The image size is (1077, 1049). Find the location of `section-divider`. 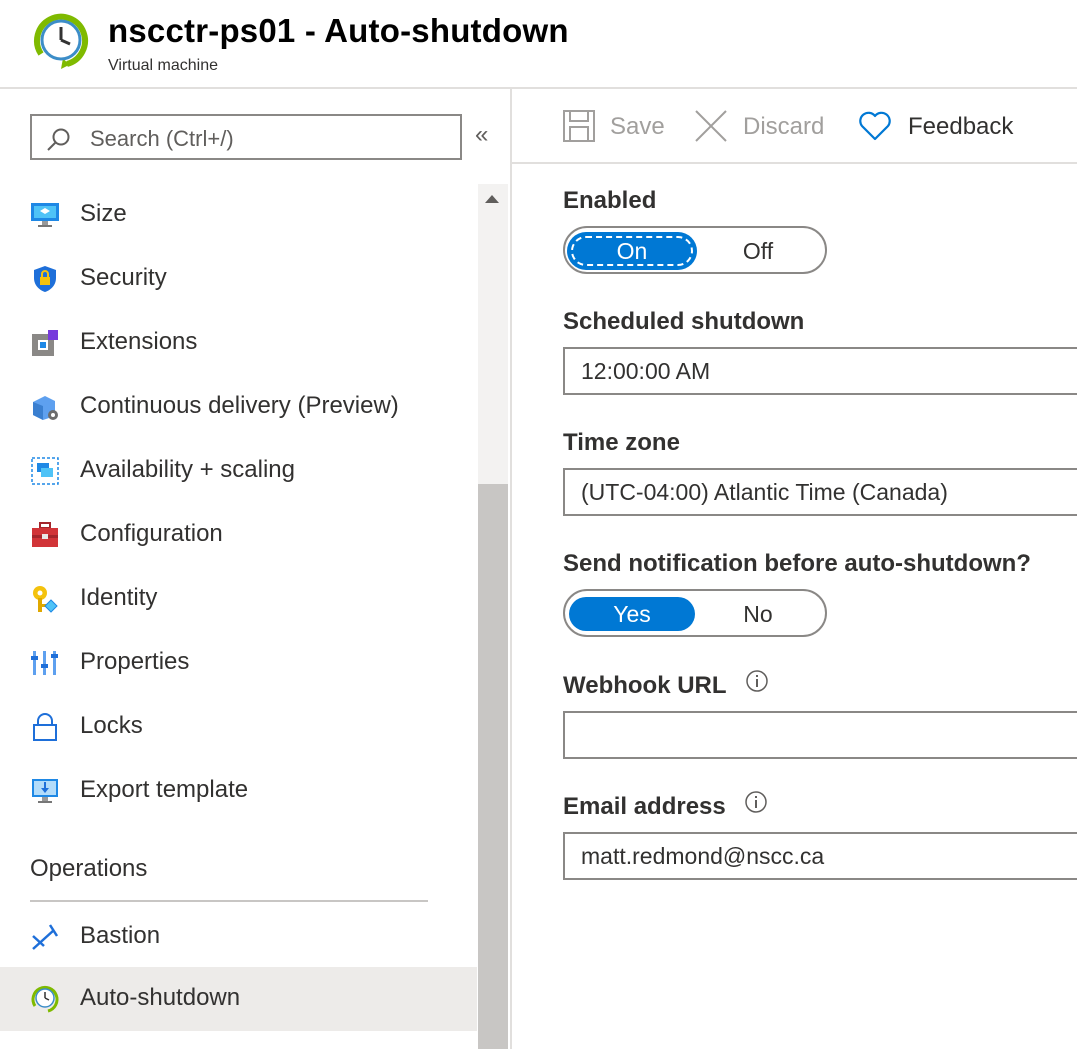

section-divider is located at coordinates (229, 901).